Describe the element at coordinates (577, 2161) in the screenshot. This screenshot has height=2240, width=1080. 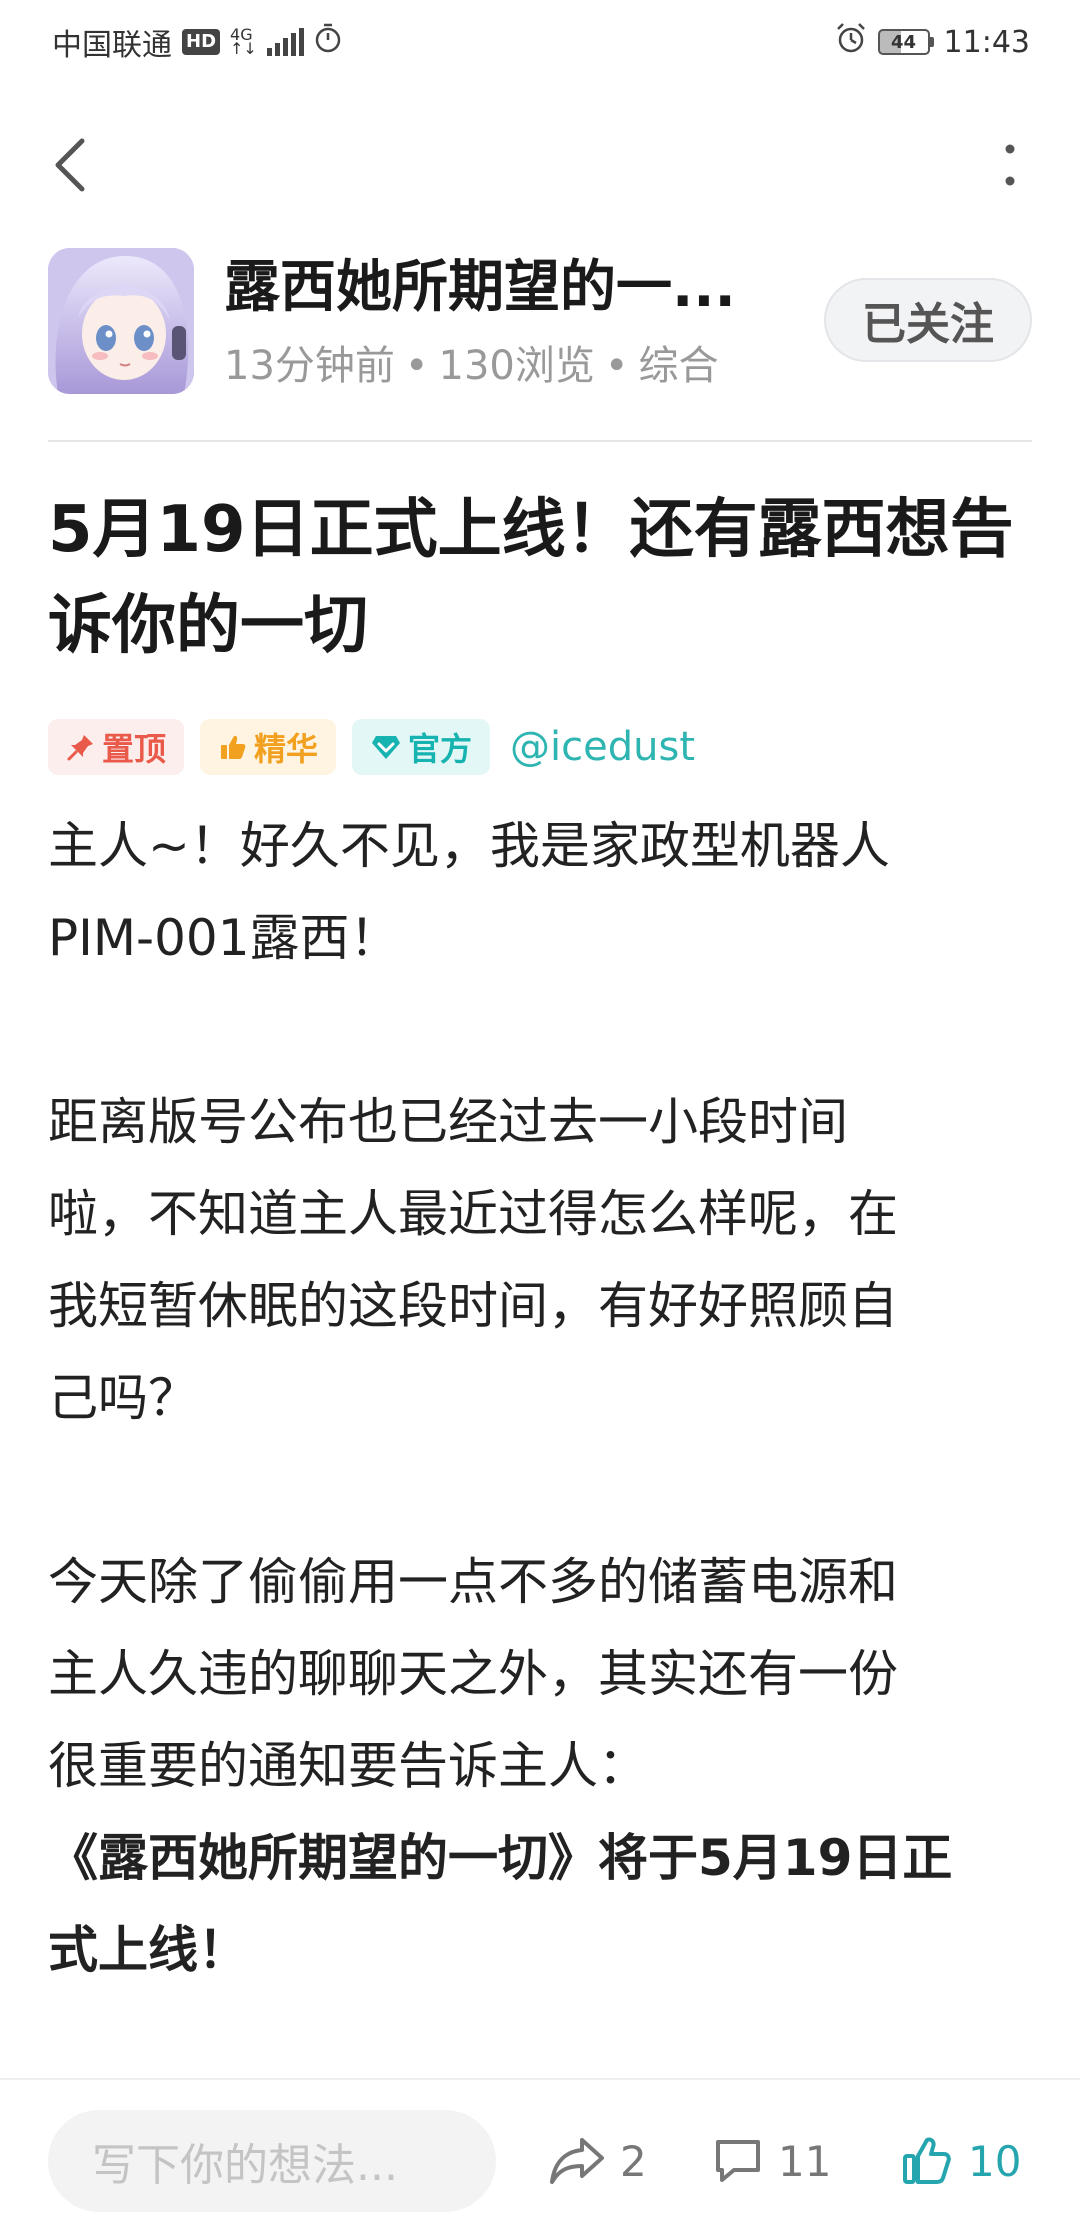
I see `share-icon` at that location.